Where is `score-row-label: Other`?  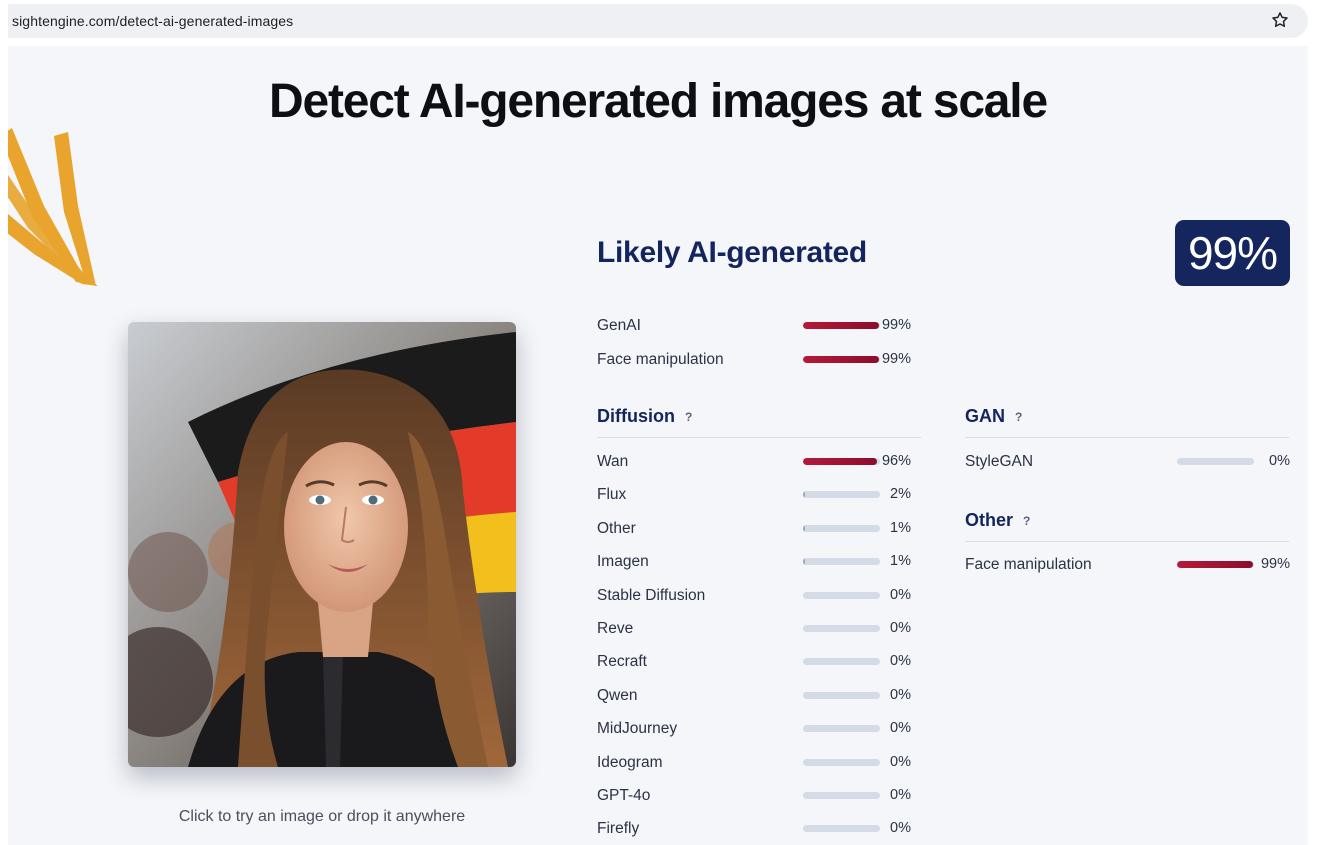
score-row-label: Other is located at coordinates (616, 528).